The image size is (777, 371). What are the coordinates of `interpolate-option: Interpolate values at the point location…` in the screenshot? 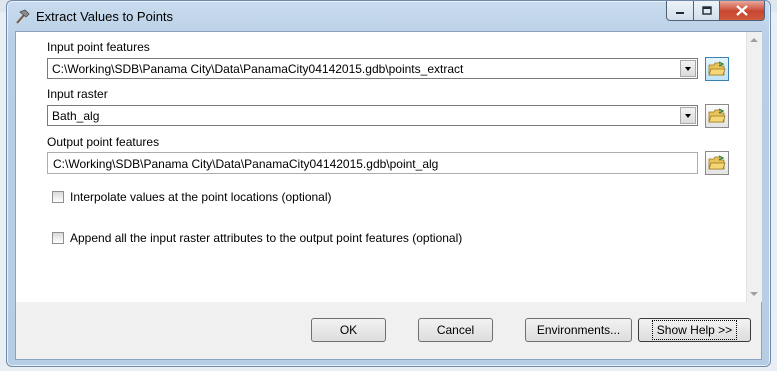 It's located at (192, 197).